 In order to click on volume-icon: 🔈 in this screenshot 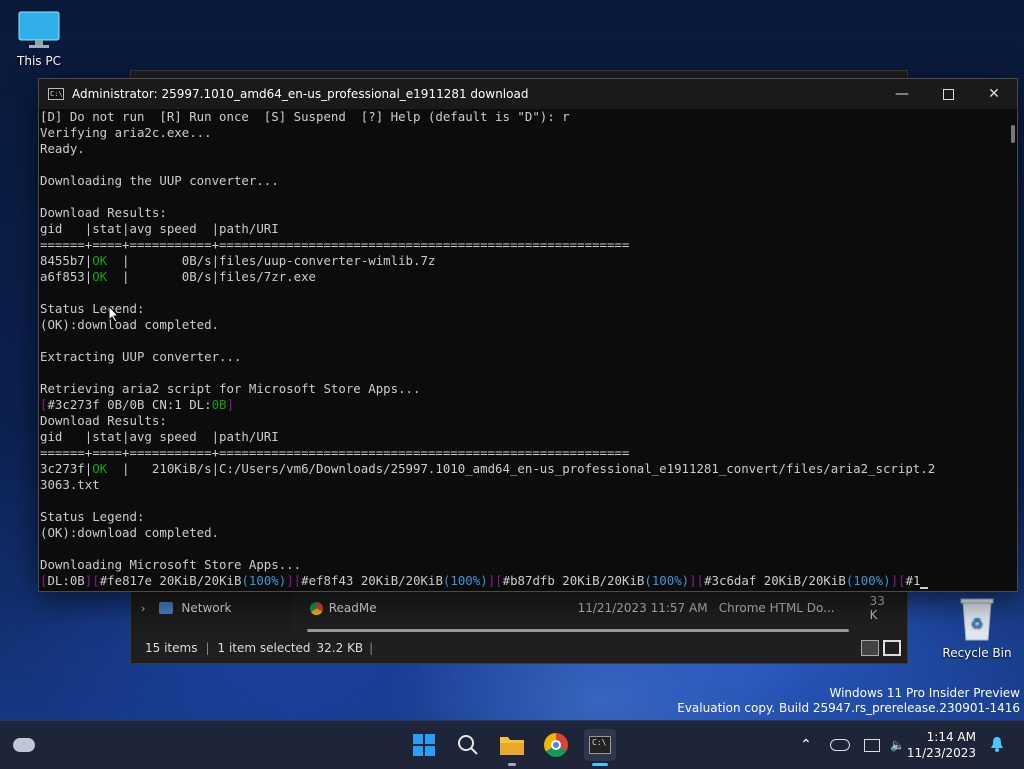, I will do `click(897, 745)`.